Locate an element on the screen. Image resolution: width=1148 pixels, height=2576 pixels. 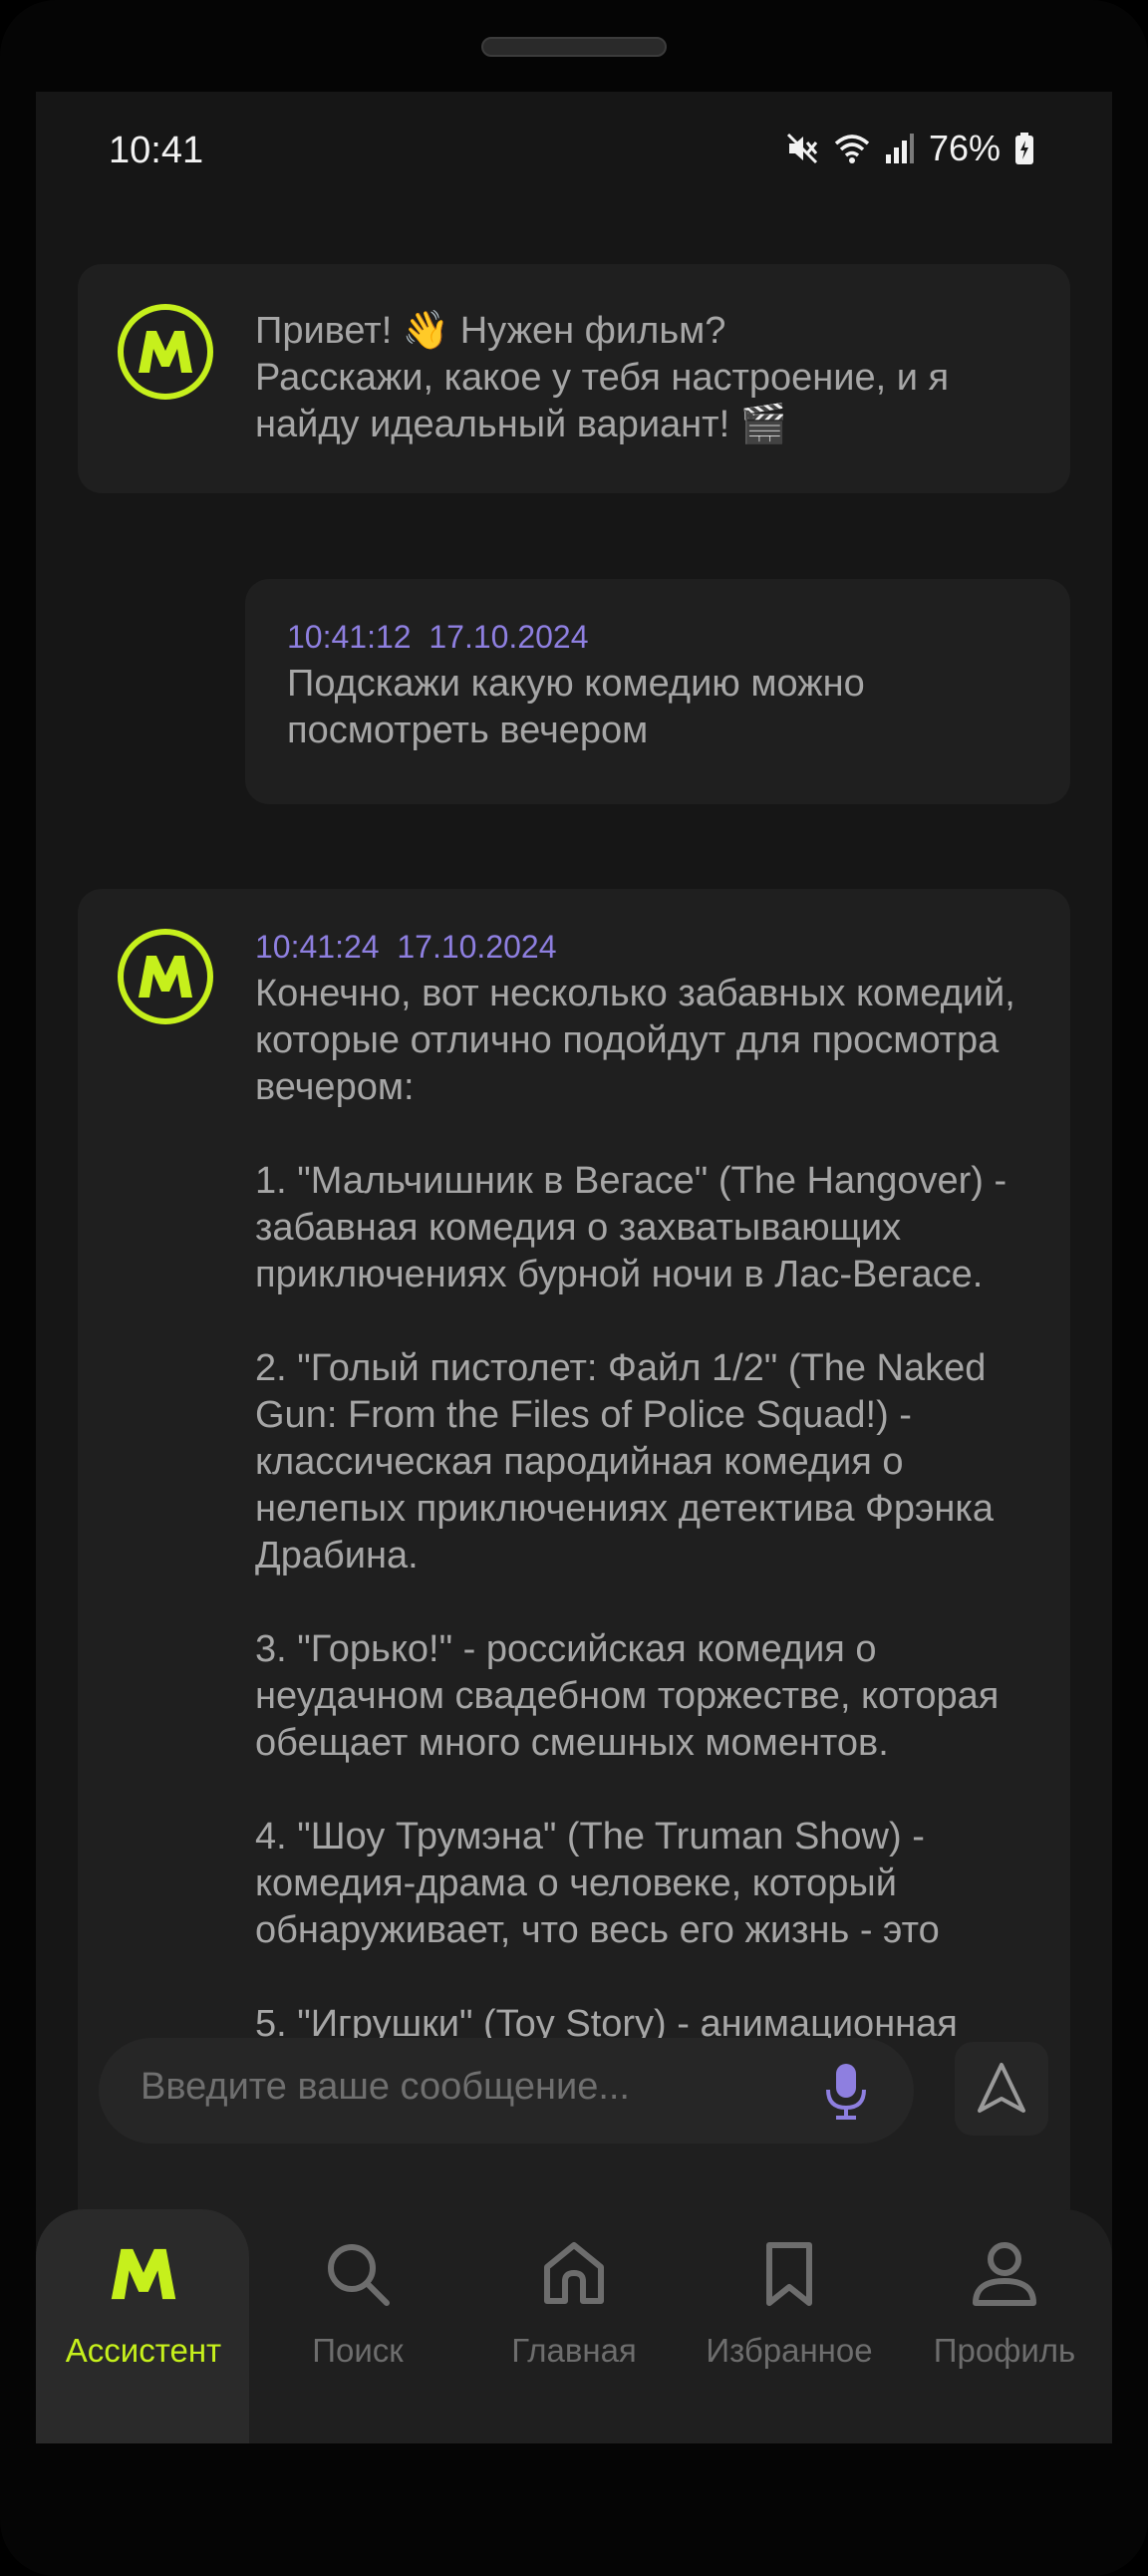
status-time: 10:41 is located at coordinates (156, 150).